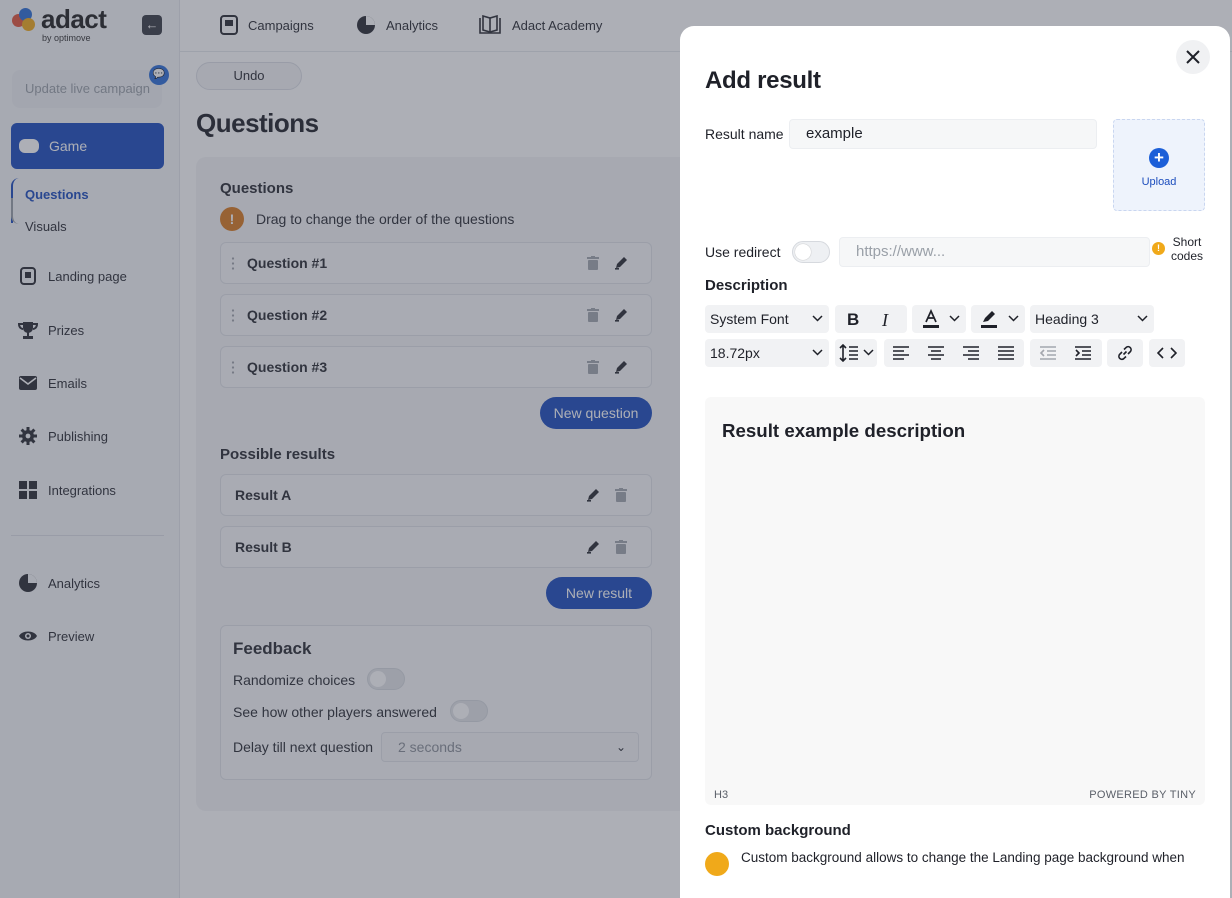 This screenshot has width=1232, height=898. Describe the element at coordinates (885, 320) in the screenshot. I see `italic-icon: I` at that location.